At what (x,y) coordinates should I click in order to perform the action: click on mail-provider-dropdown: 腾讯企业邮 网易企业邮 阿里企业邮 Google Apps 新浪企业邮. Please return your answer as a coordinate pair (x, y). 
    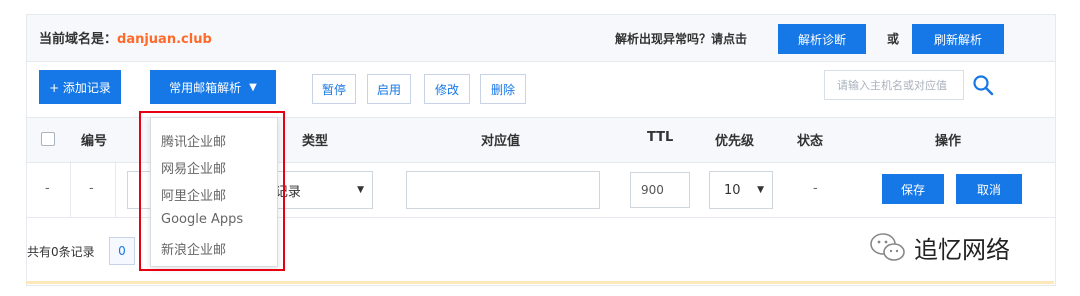
    Looking at the image, I should click on (214, 192).